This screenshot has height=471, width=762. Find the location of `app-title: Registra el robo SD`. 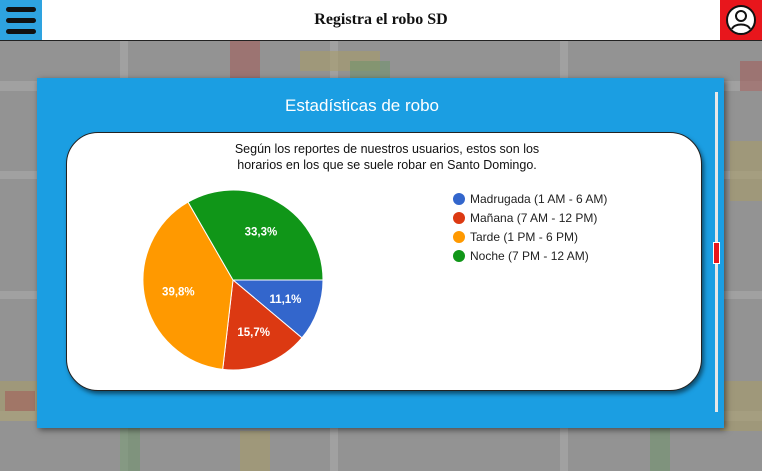

app-title: Registra el robo SD is located at coordinates (381, 19).